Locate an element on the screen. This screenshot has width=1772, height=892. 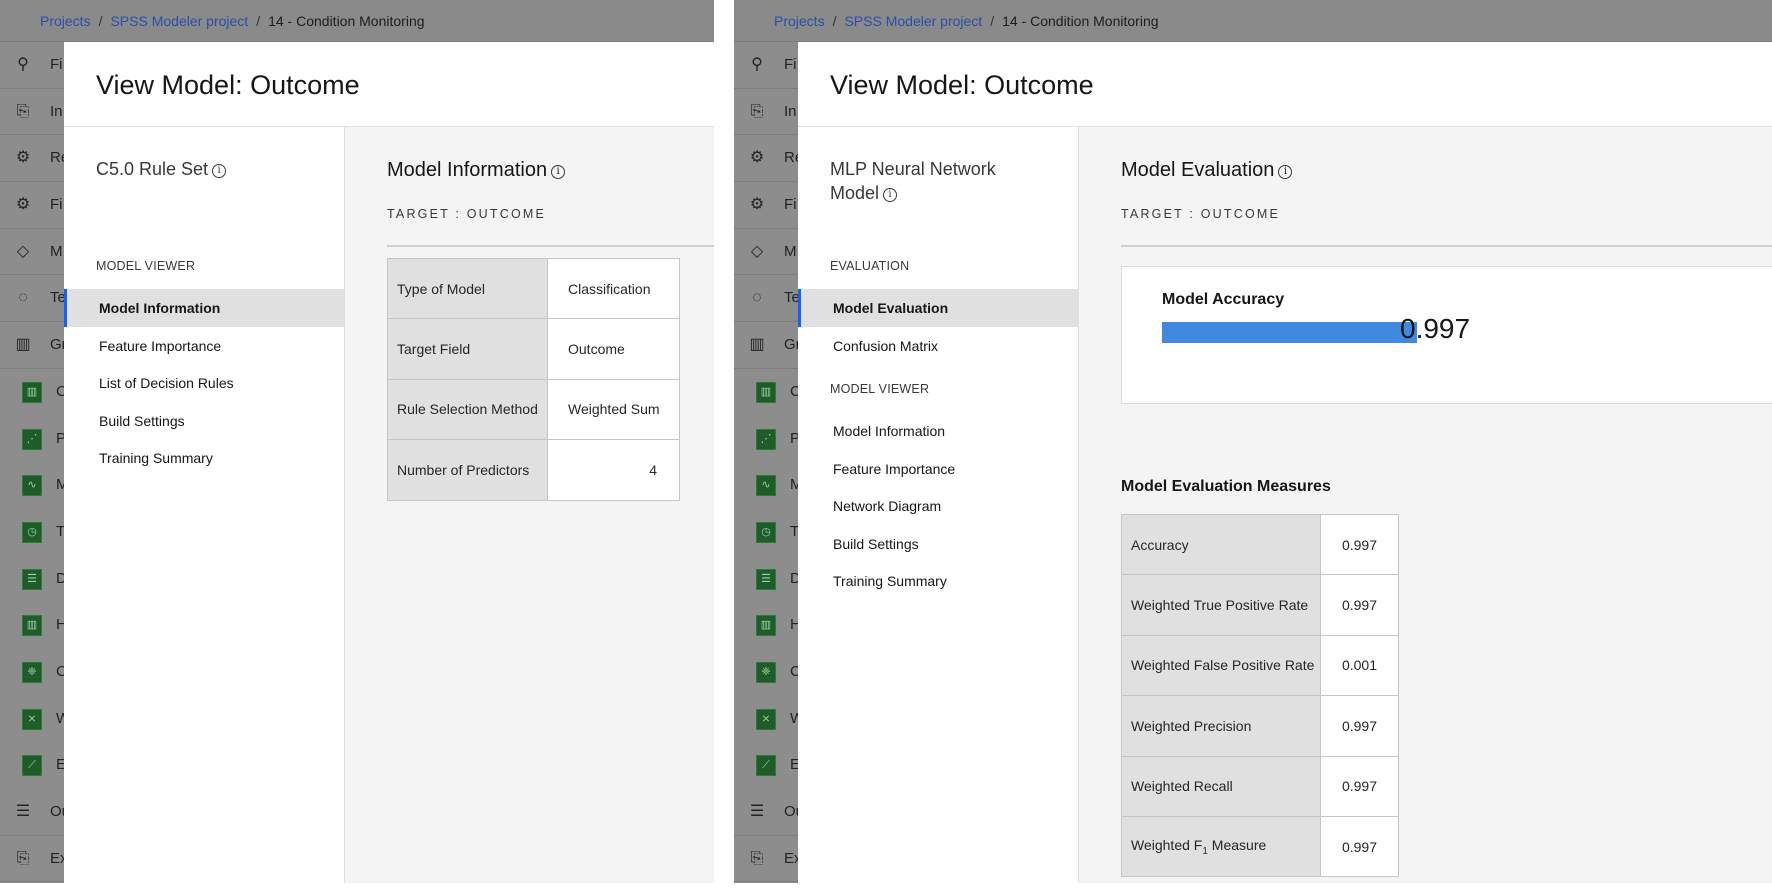
nav-item-network-diagram: Network Diagram is located at coordinates (938, 506).